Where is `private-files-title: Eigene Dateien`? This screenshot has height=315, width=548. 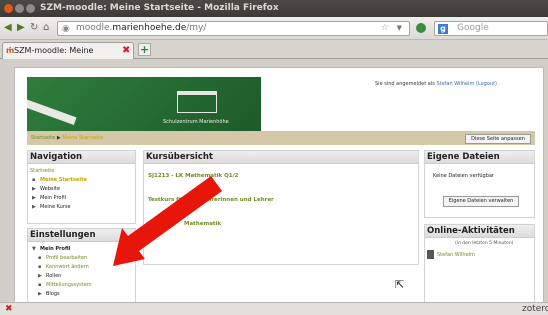
private-files-title: Eigene Dateien is located at coordinates (479, 157).